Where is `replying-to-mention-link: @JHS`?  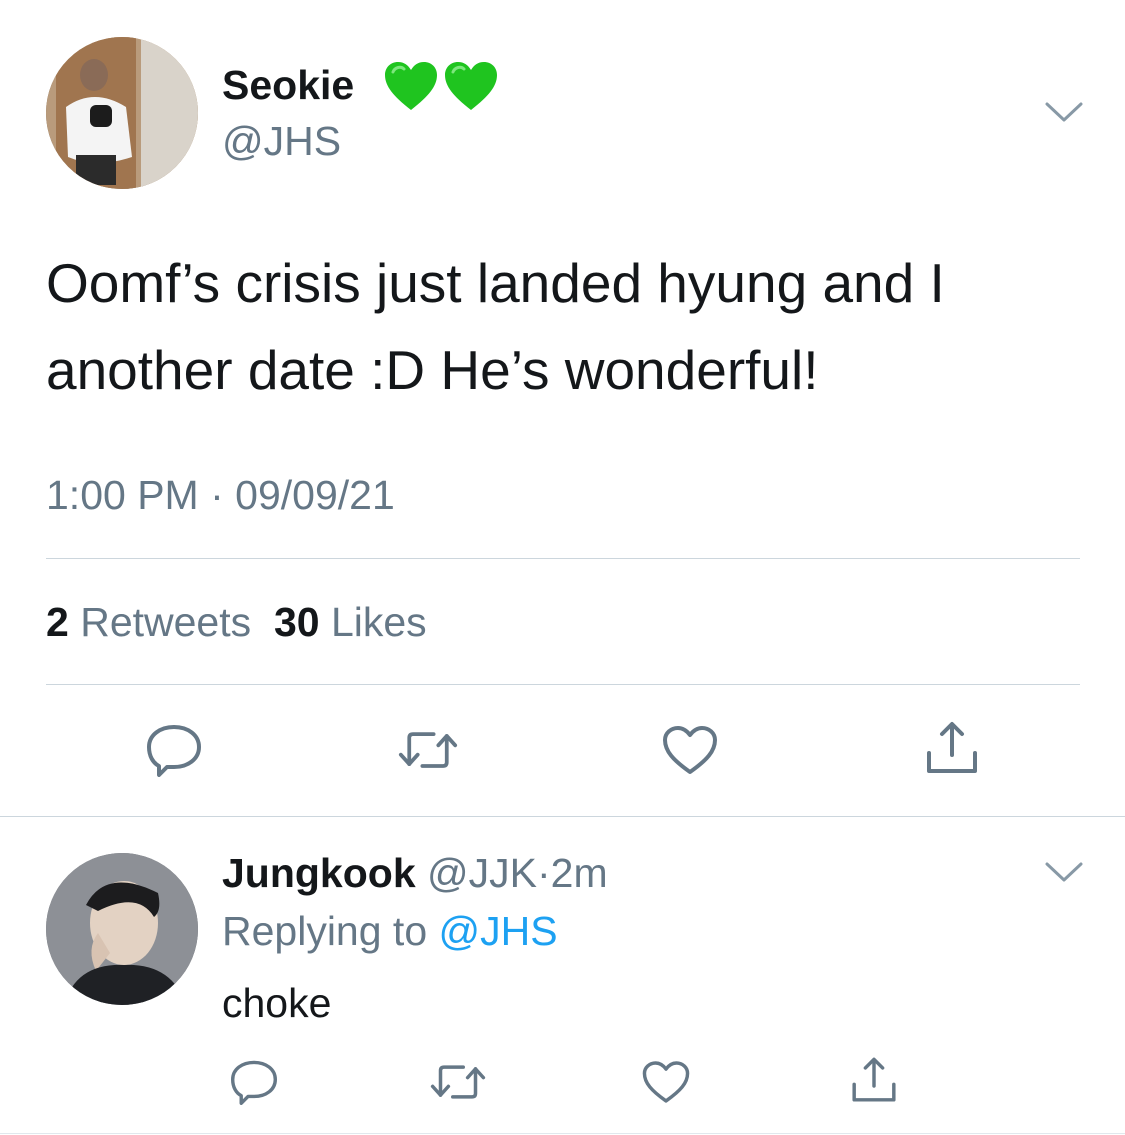 replying-to-mention-link: @JHS is located at coordinates (498, 931).